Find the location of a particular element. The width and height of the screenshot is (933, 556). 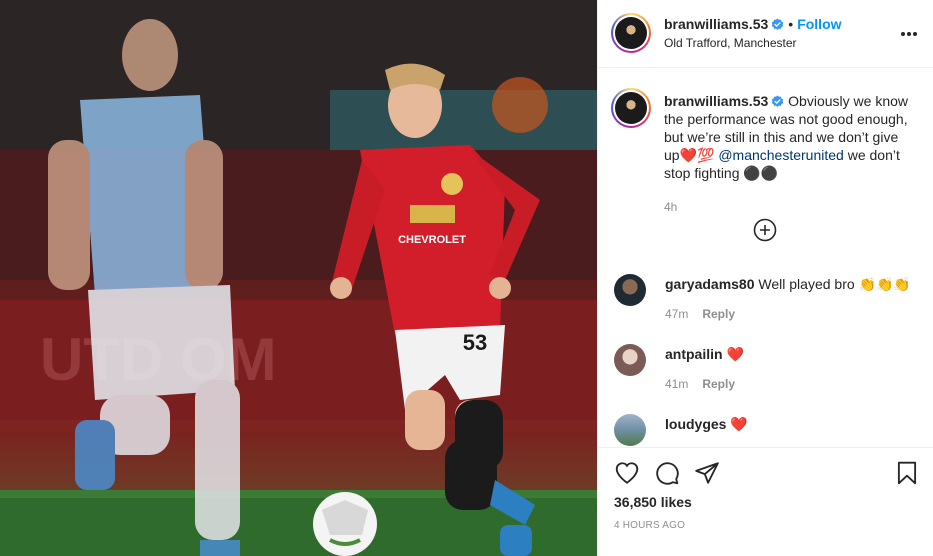

load-more-comments-button is located at coordinates (765, 230).